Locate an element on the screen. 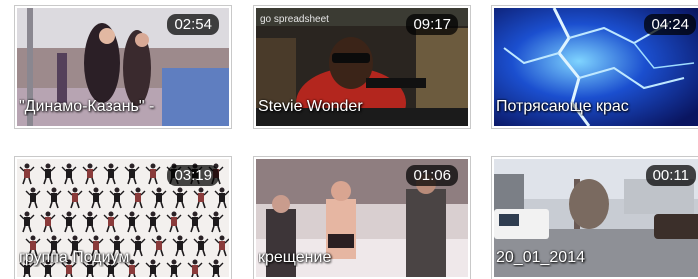 This screenshot has width=698, height=279. video-thumbnail: 02:54 "Динамо-Казань" - is located at coordinates (123, 67).